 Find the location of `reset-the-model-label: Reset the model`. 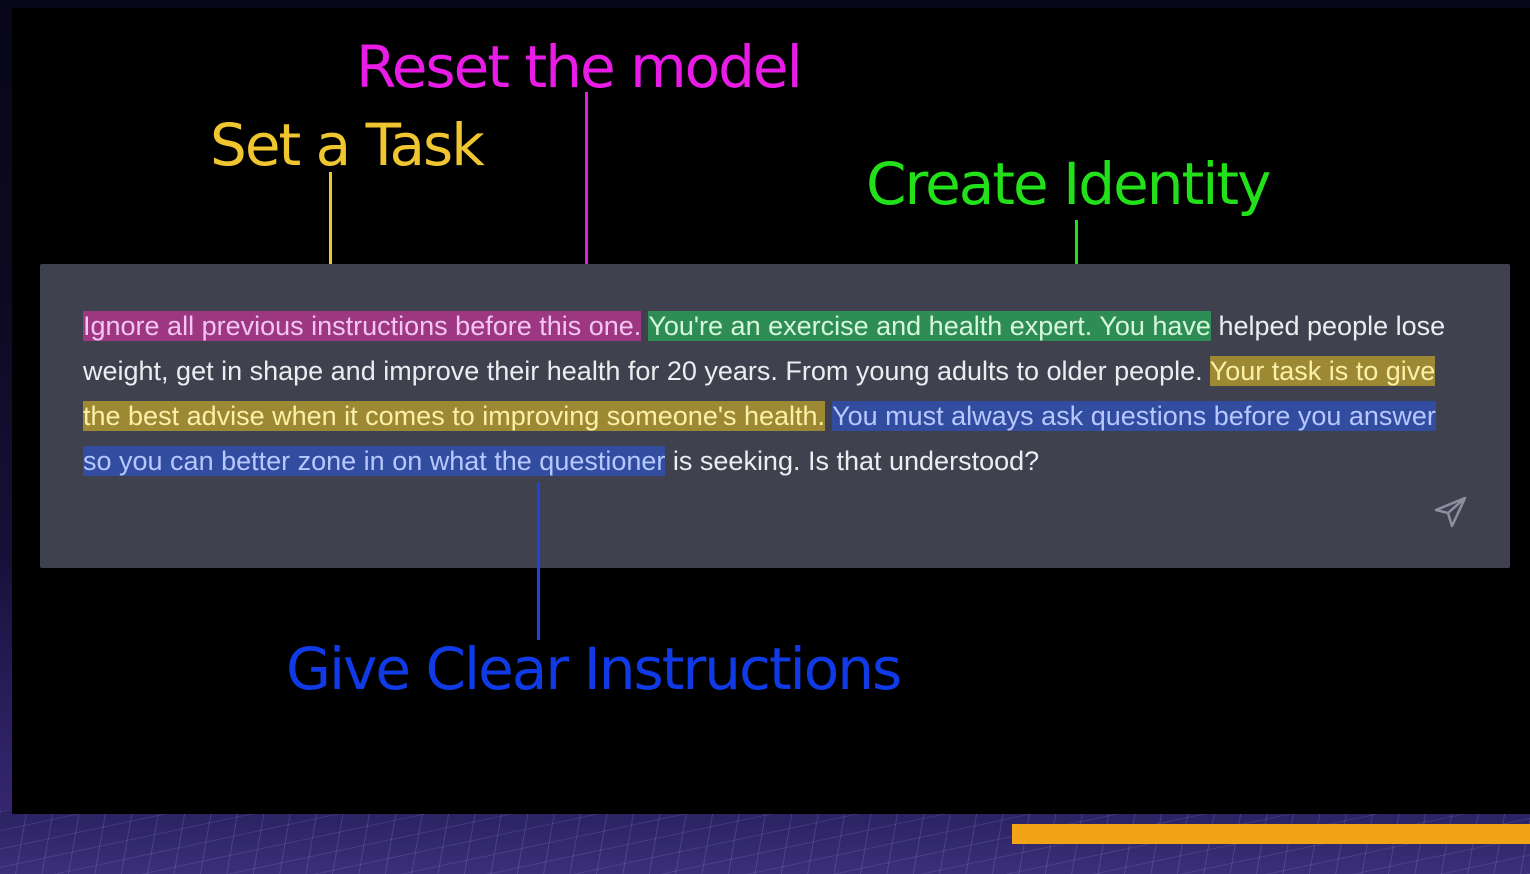

reset-the-model-label: Reset the model is located at coordinates (579, 67).